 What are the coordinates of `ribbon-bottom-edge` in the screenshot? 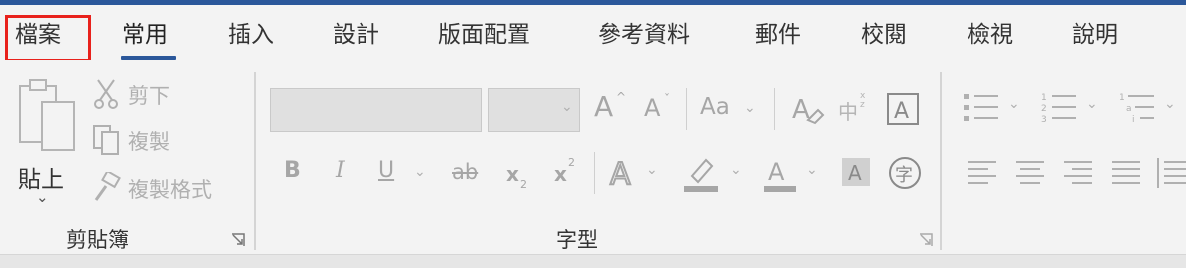 It's located at (593, 261).